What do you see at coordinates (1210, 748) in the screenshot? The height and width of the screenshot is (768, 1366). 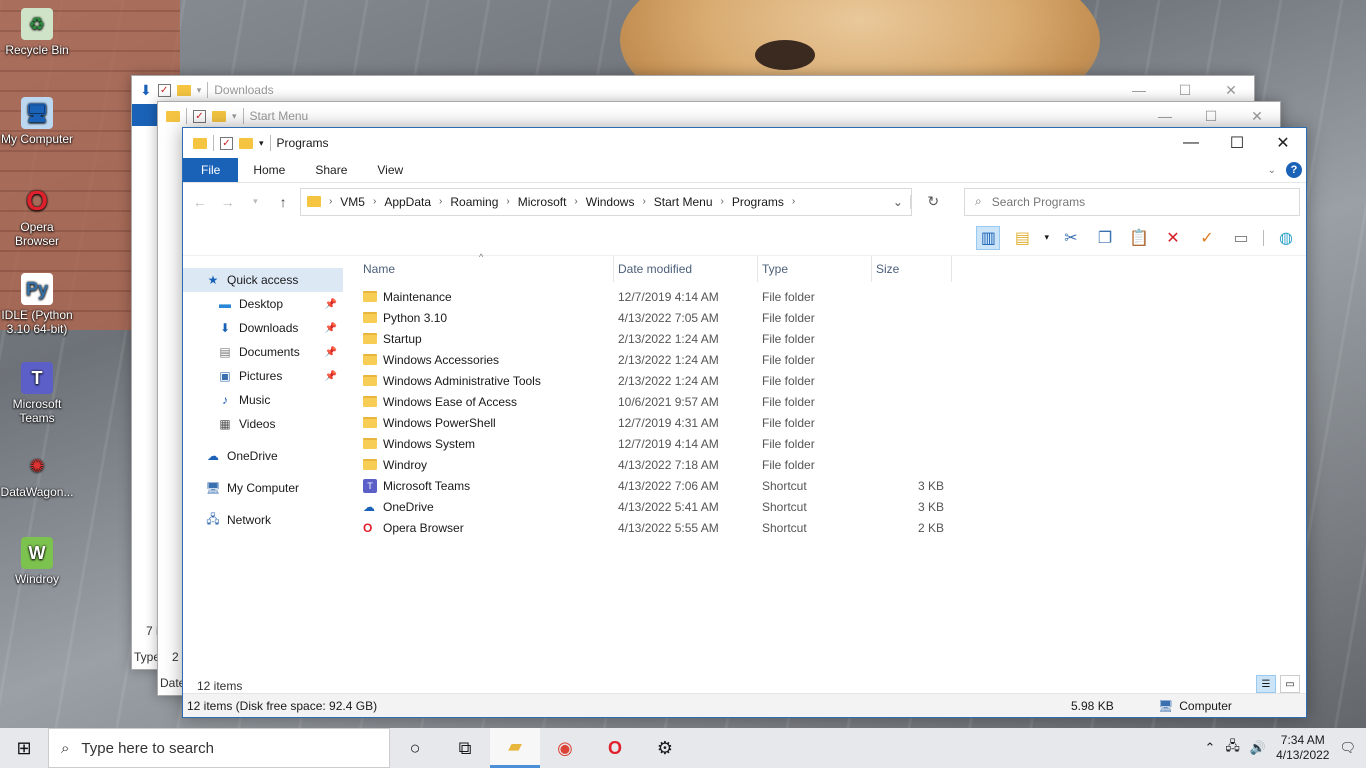 I see `chevron-up-icon: ⌃` at bounding box center [1210, 748].